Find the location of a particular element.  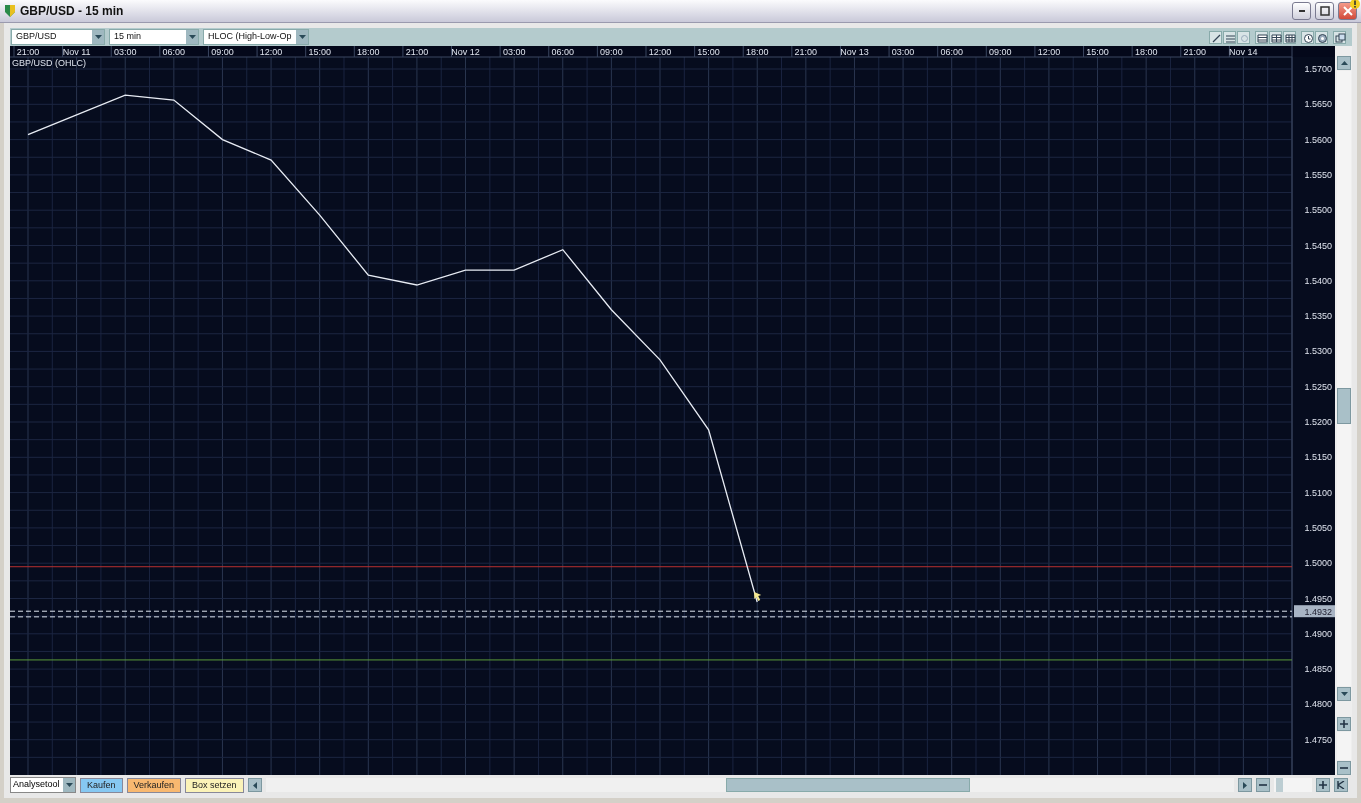

action-button: Box setzen is located at coordinates (214, 785).